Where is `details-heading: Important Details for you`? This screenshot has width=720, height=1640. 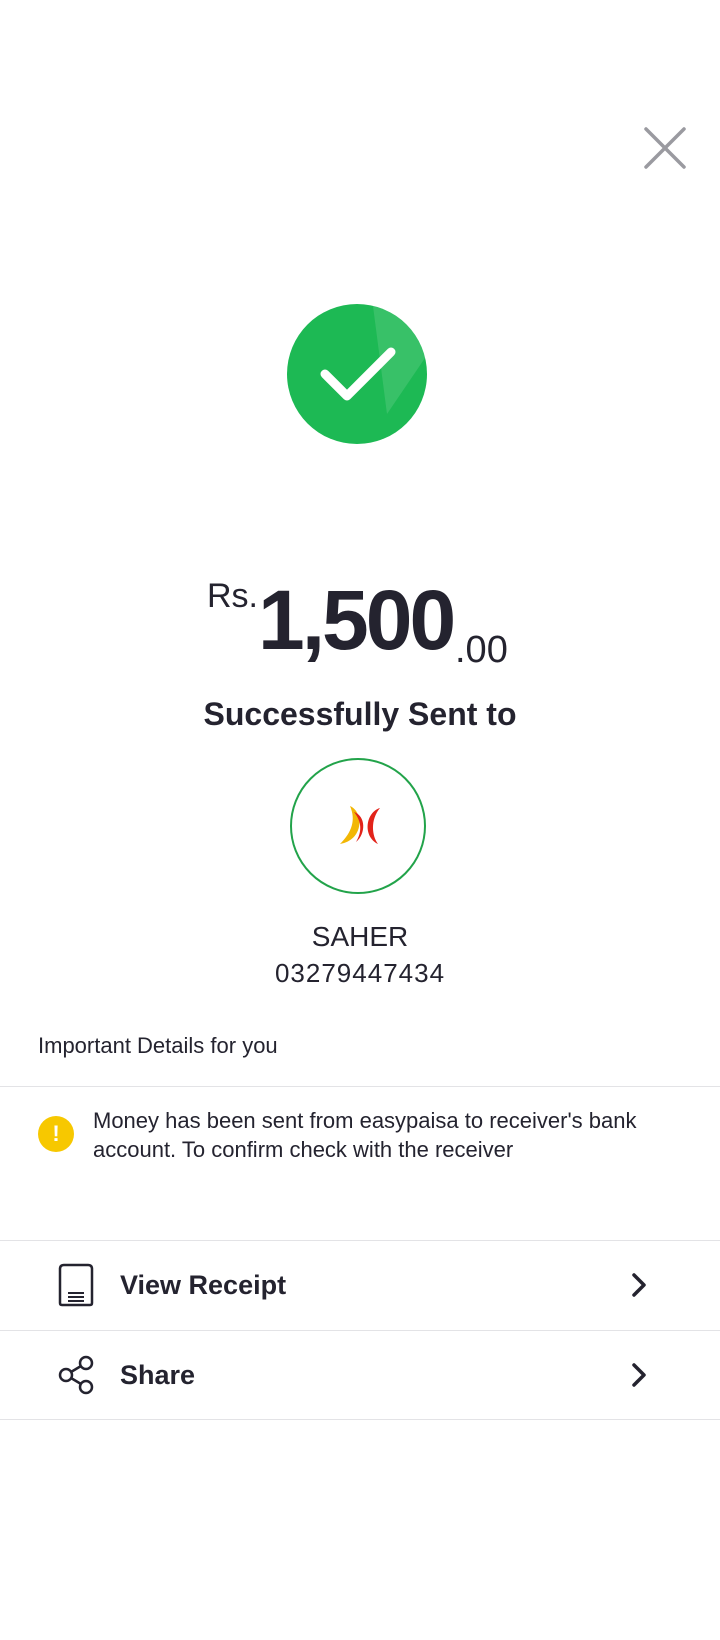 details-heading: Important Details for you is located at coordinates (158, 1045).